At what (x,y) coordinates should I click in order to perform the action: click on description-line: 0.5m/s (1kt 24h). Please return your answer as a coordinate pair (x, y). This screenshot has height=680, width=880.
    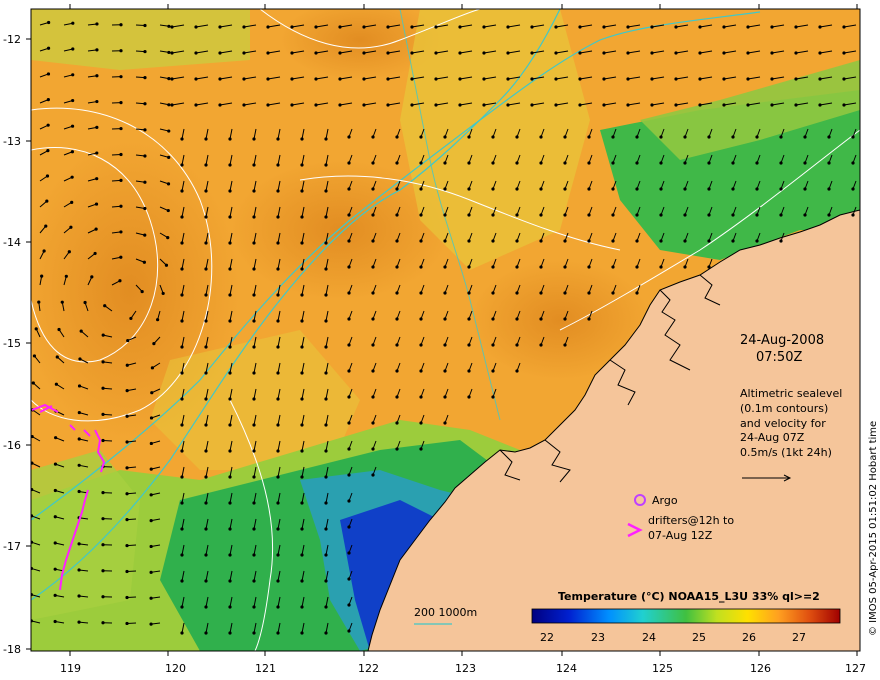
    Looking at the image, I should click on (786, 452).